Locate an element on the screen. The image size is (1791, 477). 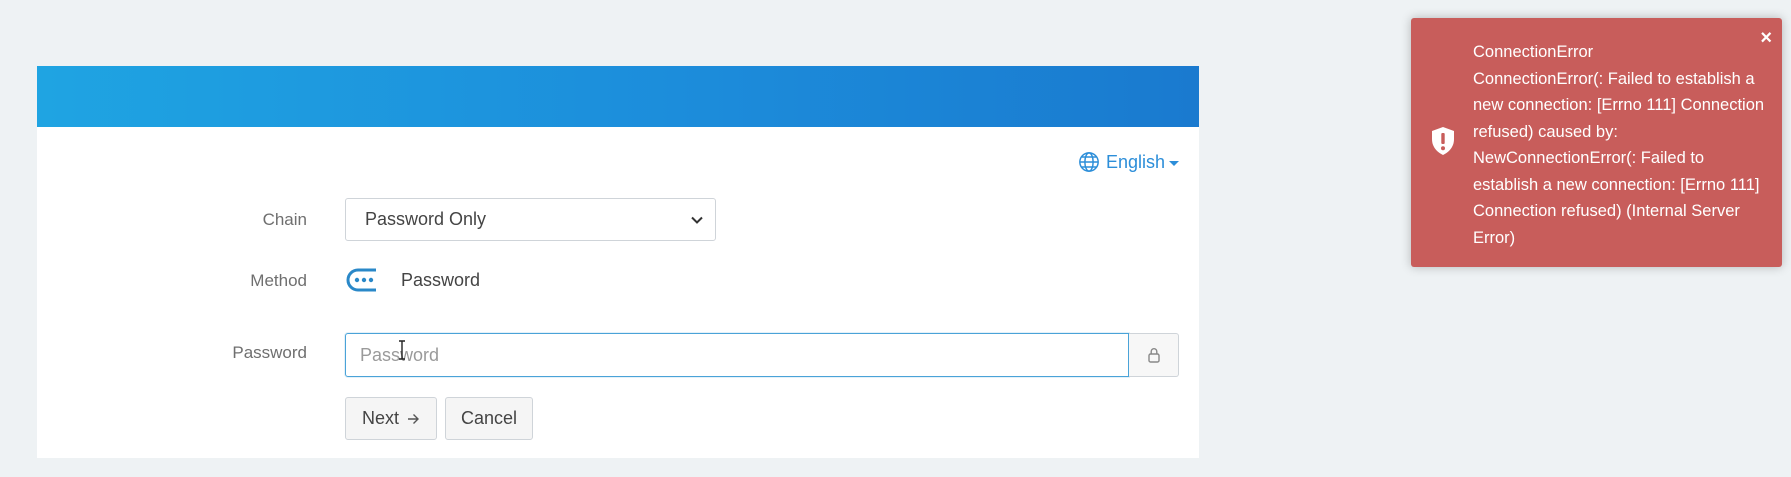
method-display: Password is located at coordinates (412, 280).